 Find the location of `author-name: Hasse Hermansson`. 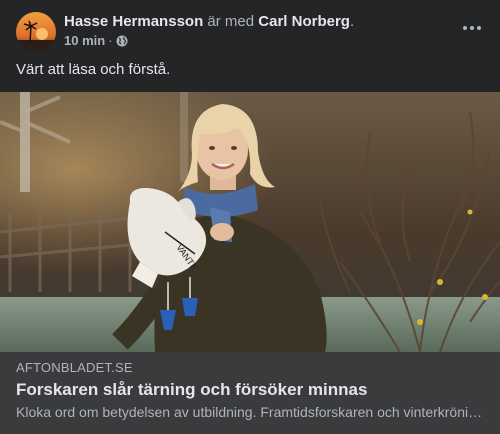

author-name: Hasse Hermansson is located at coordinates (133, 21).